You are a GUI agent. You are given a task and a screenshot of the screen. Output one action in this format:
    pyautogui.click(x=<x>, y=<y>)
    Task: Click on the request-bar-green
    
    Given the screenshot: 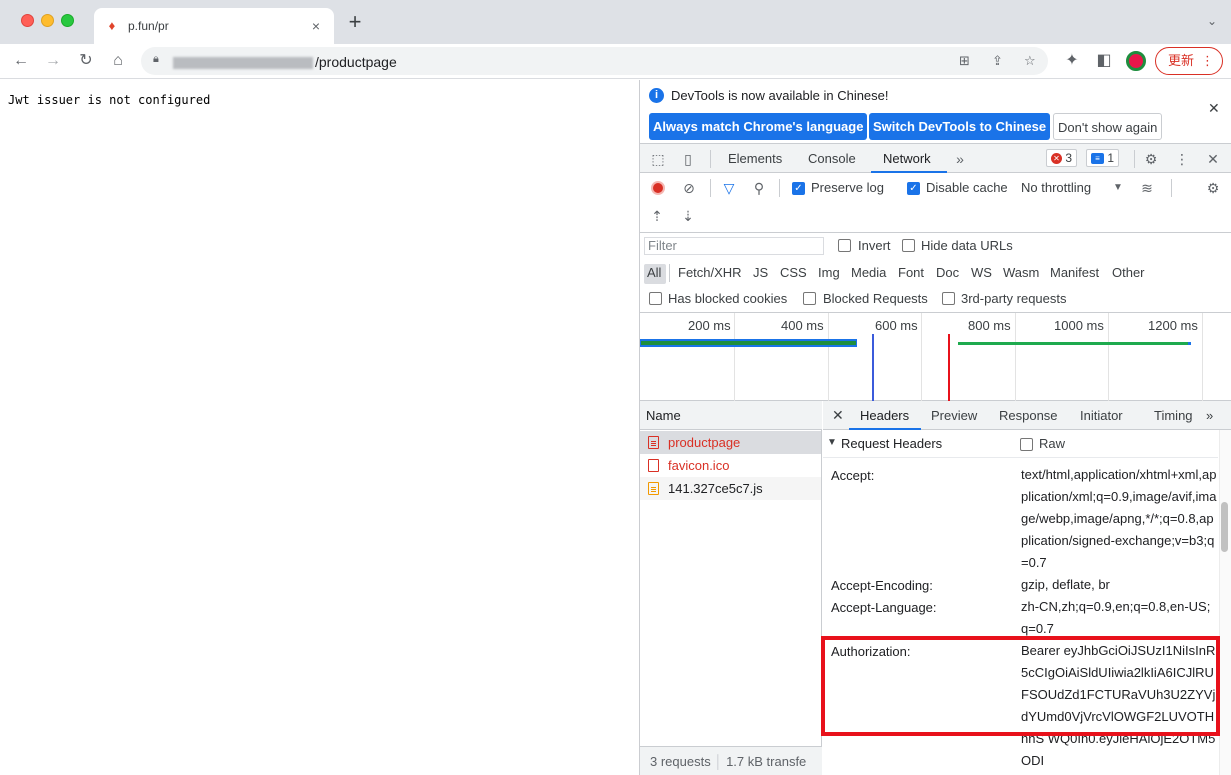 What is the action you would take?
    pyautogui.click(x=748, y=343)
    